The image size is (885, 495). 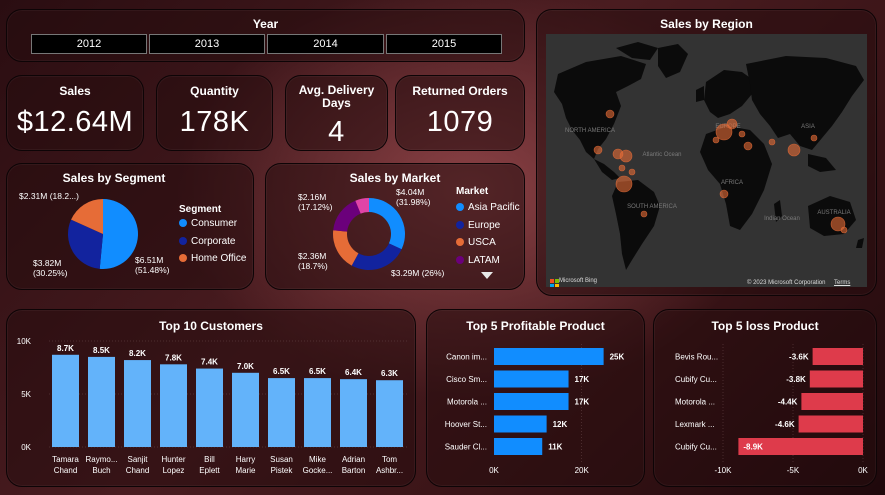 I want to click on legend-asia-pacific: Asia Pacific, so click(x=488, y=207).